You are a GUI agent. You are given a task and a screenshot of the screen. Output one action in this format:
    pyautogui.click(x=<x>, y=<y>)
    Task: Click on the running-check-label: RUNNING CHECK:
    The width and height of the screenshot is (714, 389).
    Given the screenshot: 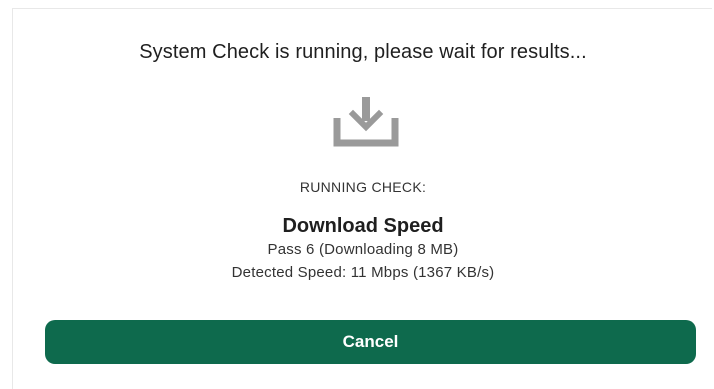 What is the action you would take?
    pyautogui.click(x=363, y=187)
    